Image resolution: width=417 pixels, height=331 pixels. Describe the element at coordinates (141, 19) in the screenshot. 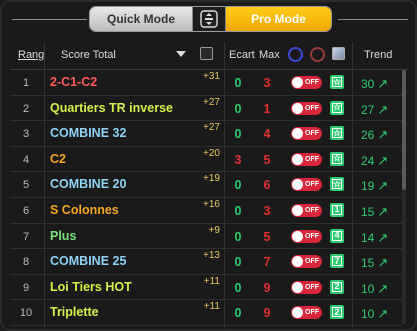

I see `quick-mode-button: Quick Mode` at that location.